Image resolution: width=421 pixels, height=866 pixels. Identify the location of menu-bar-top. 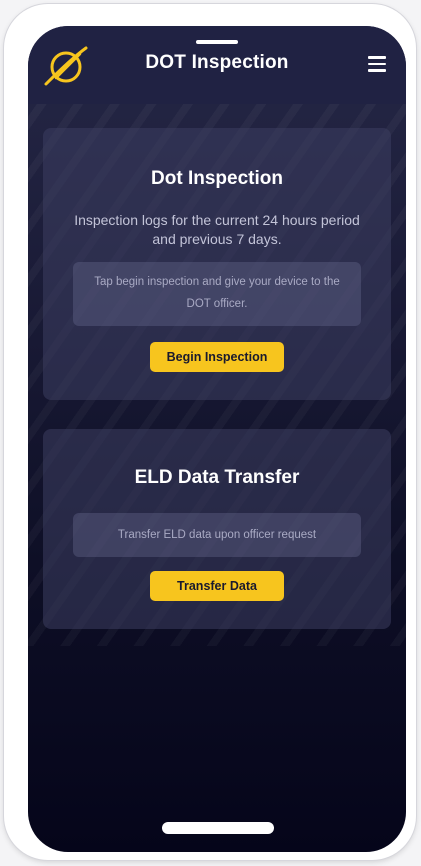
(377, 57).